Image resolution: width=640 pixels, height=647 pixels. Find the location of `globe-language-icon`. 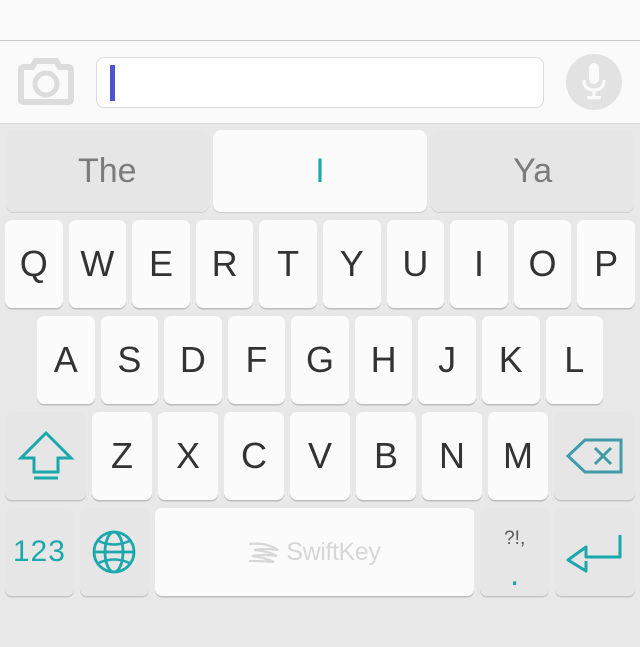

globe-language-icon is located at coordinates (114, 552).